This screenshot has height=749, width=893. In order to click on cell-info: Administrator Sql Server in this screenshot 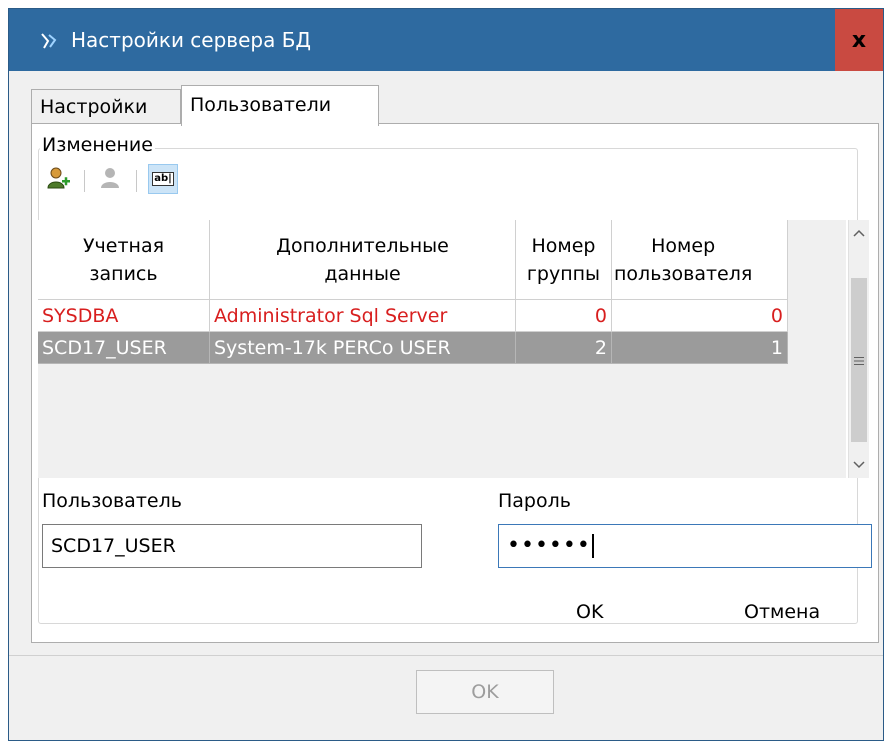, I will do `click(363, 316)`.